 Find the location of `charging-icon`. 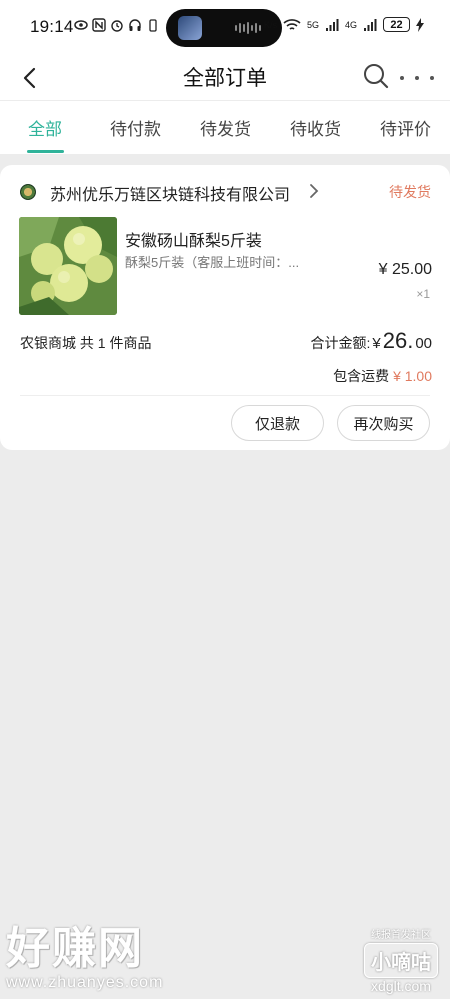

charging-icon is located at coordinates (420, 24).